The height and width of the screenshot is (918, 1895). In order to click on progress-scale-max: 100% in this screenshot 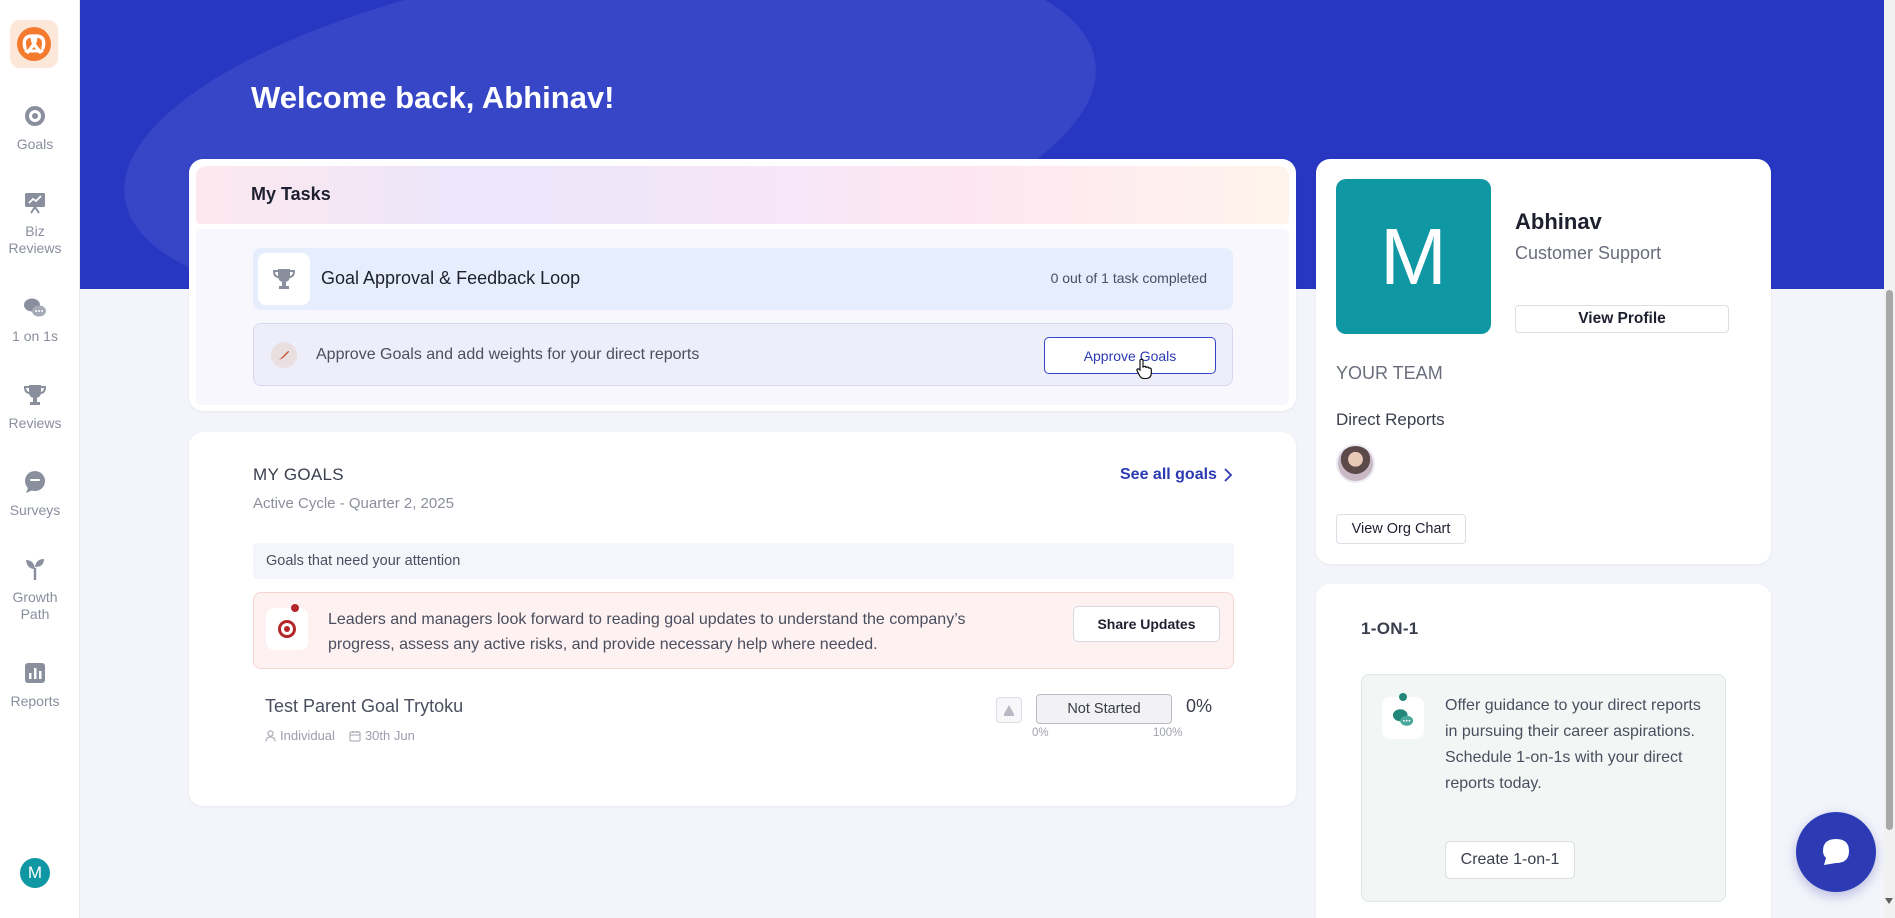, I will do `click(1168, 733)`.